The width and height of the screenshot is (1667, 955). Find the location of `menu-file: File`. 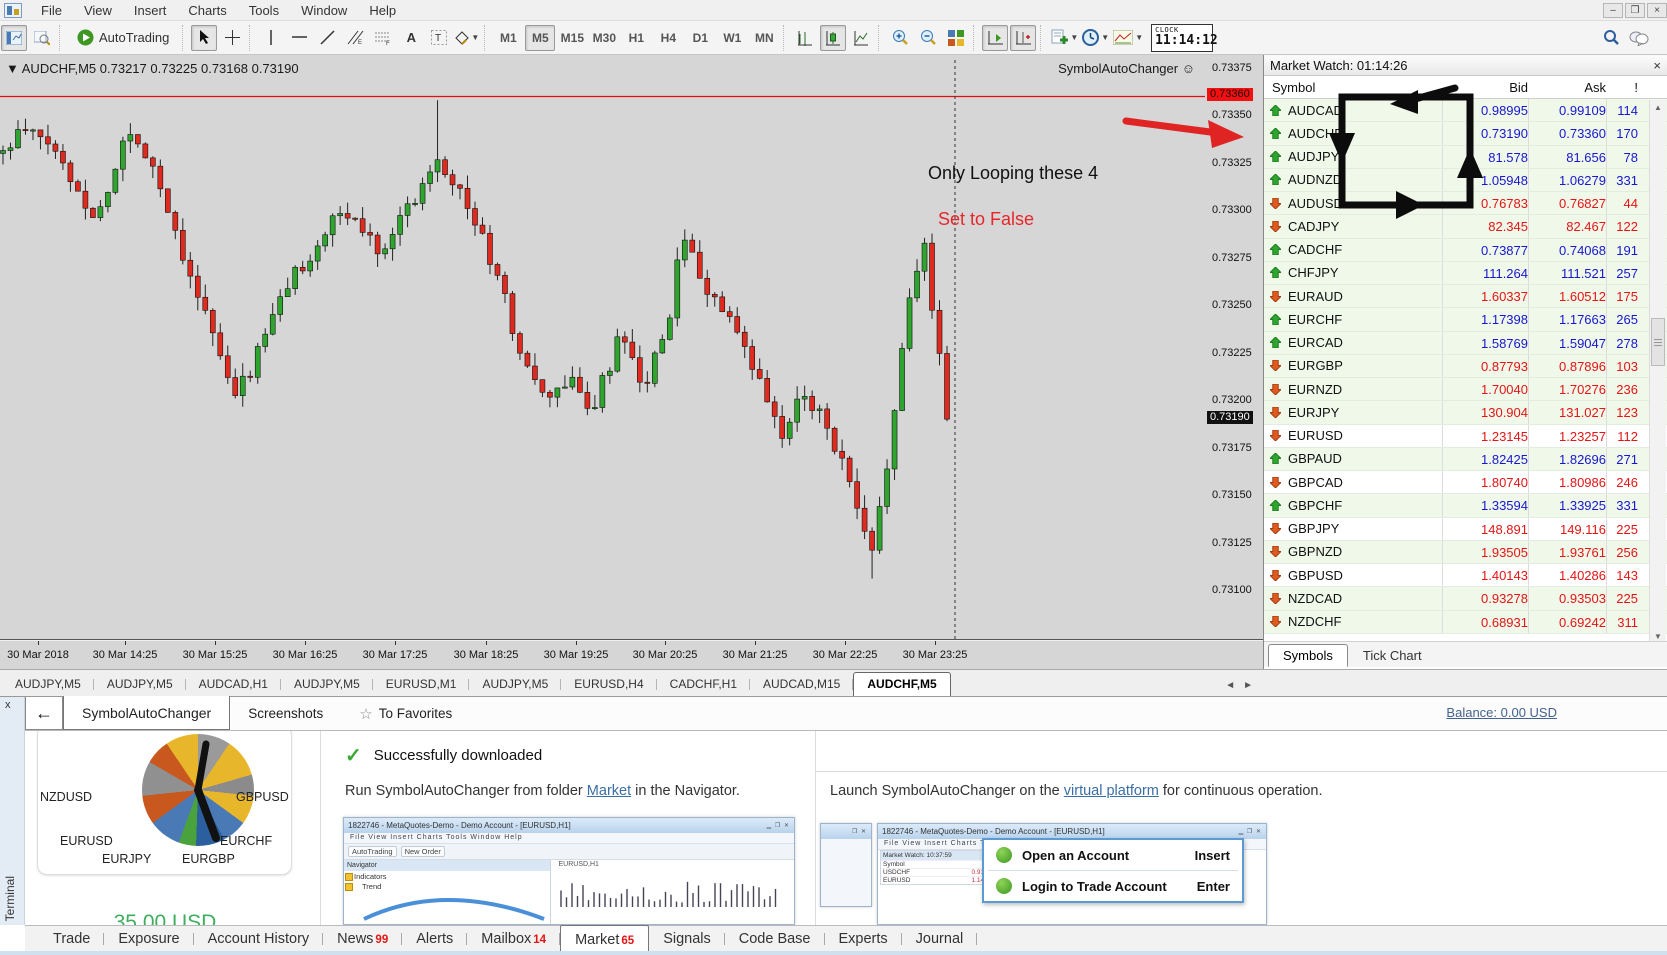

menu-file: File is located at coordinates (51, 10).